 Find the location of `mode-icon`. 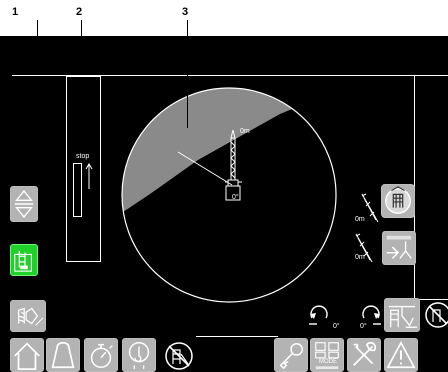

mode-icon is located at coordinates (327, 356).